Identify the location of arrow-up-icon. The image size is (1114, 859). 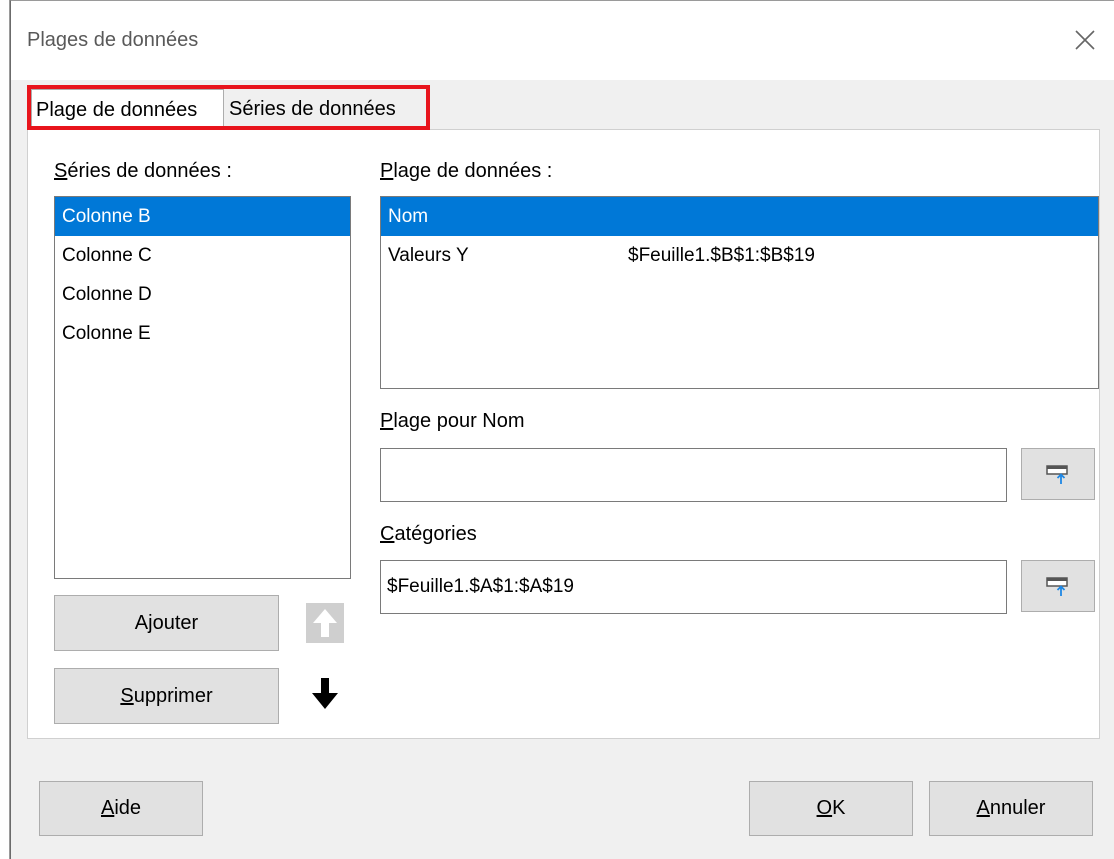
(324, 623).